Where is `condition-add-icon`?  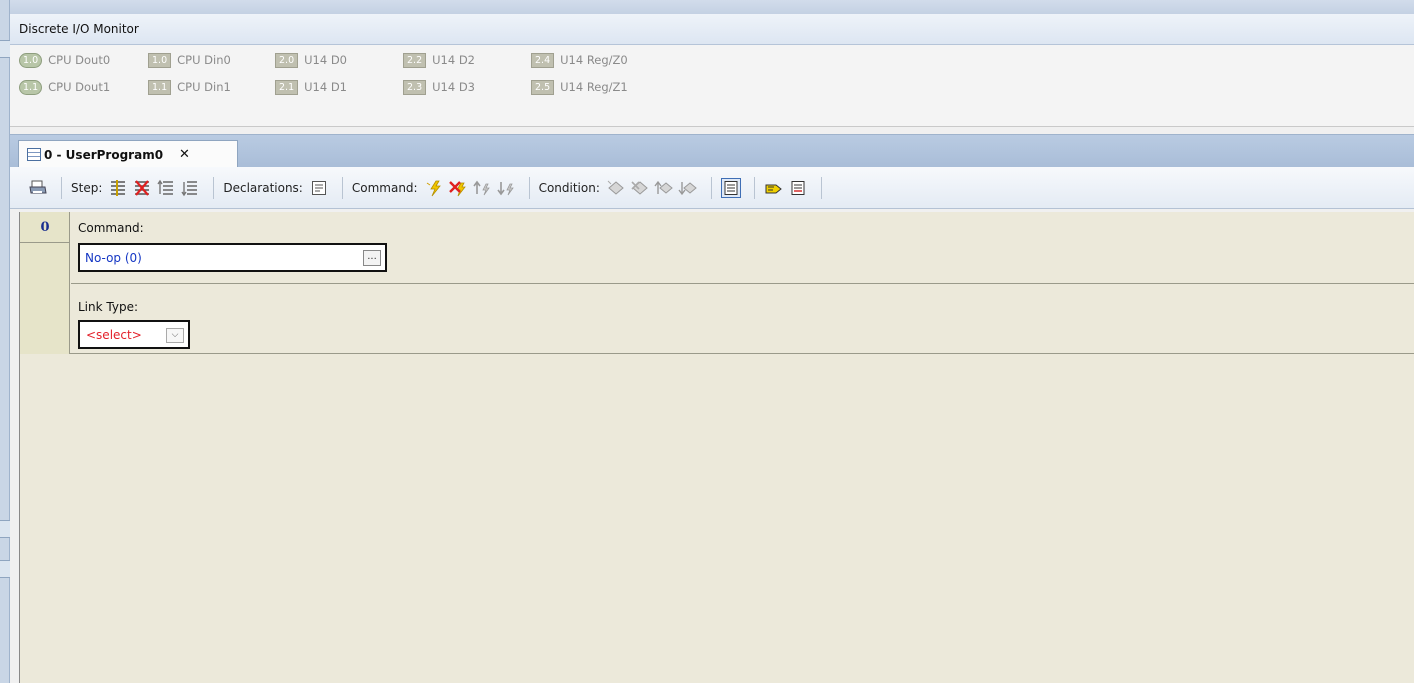 condition-add-icon is located at coordinates (616, 188).